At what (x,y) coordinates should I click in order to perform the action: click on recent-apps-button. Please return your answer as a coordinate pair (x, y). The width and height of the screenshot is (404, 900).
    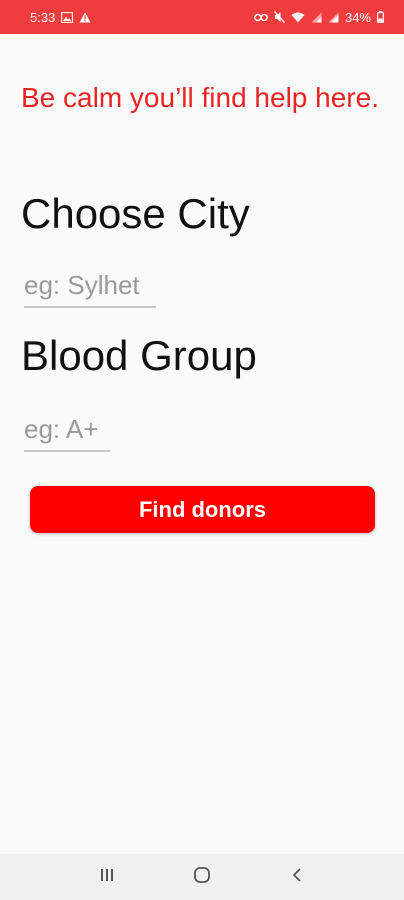
    Looking at the image, I should click on (107, 877).